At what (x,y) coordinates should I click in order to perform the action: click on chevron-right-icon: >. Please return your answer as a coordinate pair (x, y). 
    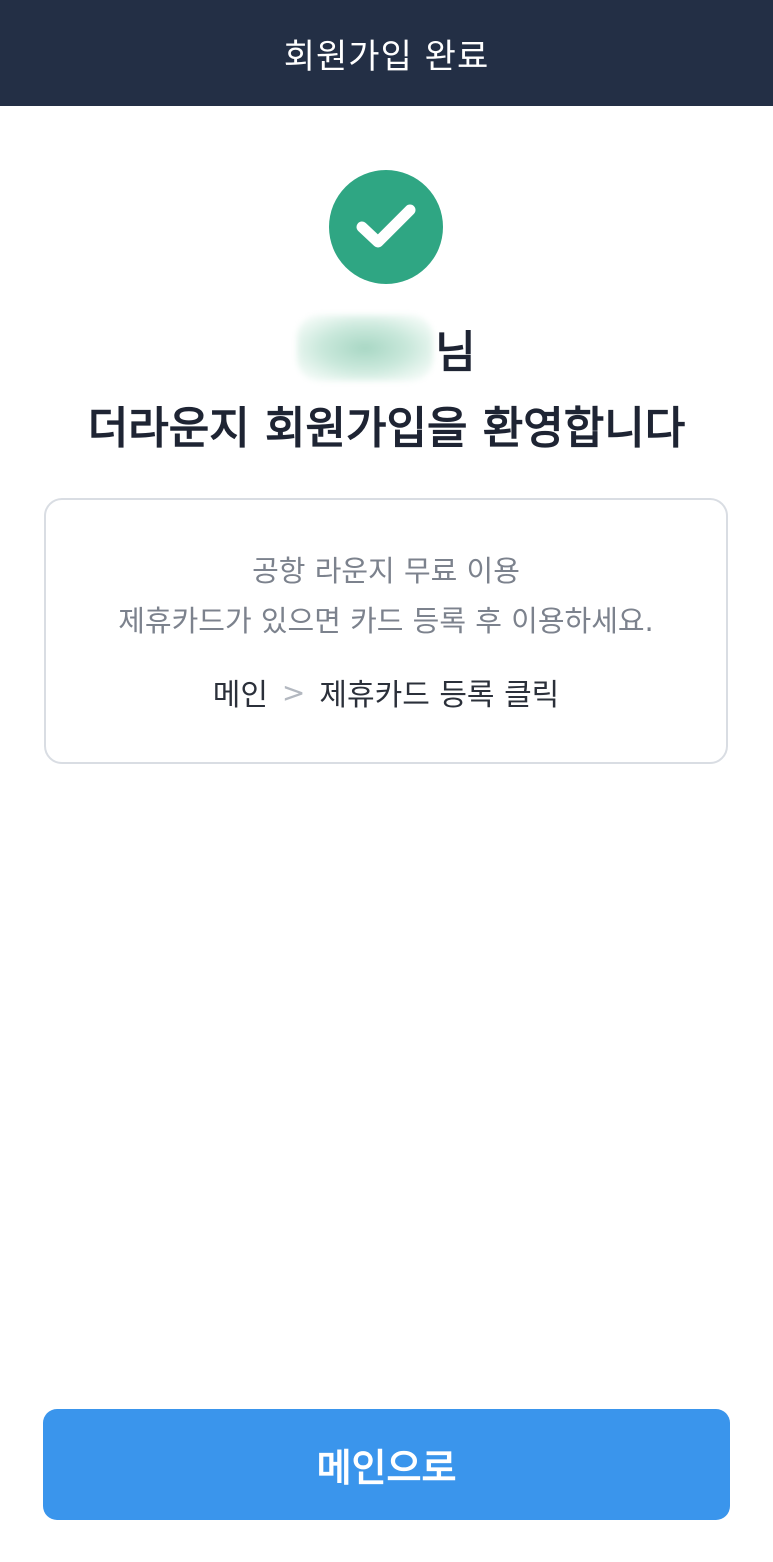
    Looking at the image, I should click on (293, 692).